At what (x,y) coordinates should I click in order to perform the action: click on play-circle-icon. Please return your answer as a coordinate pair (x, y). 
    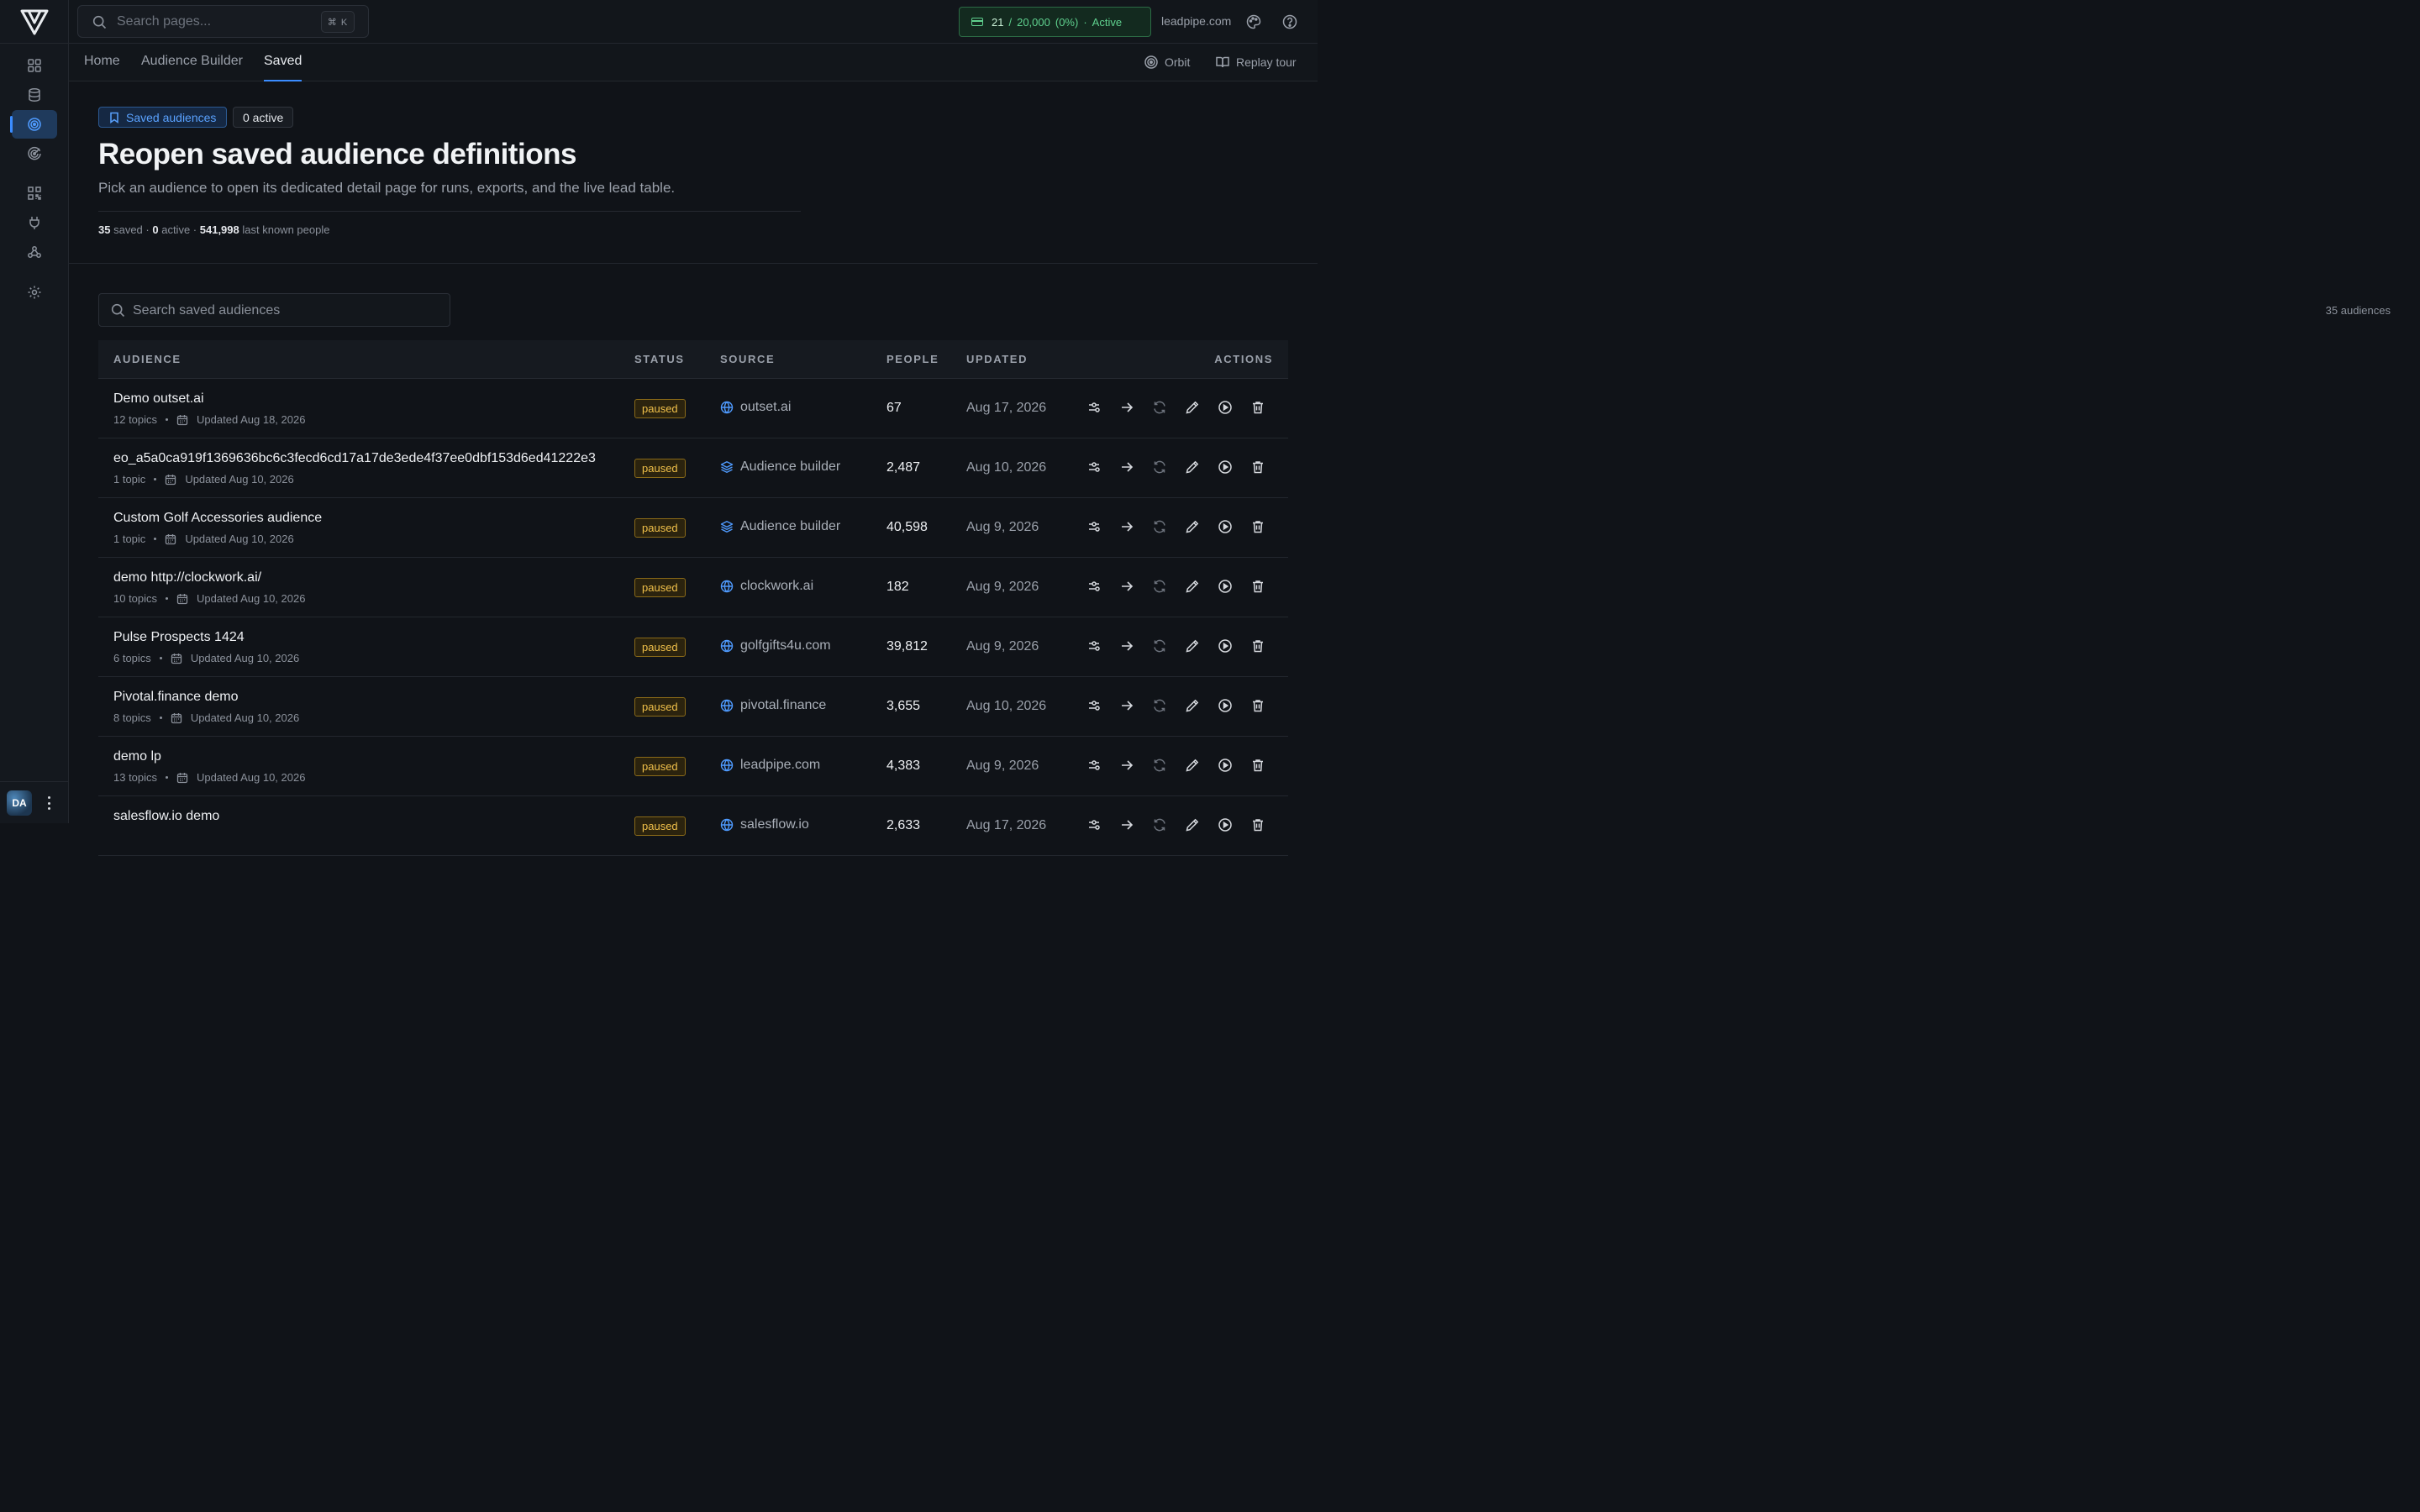
    Looking at the image, I should click on (1225, 765).